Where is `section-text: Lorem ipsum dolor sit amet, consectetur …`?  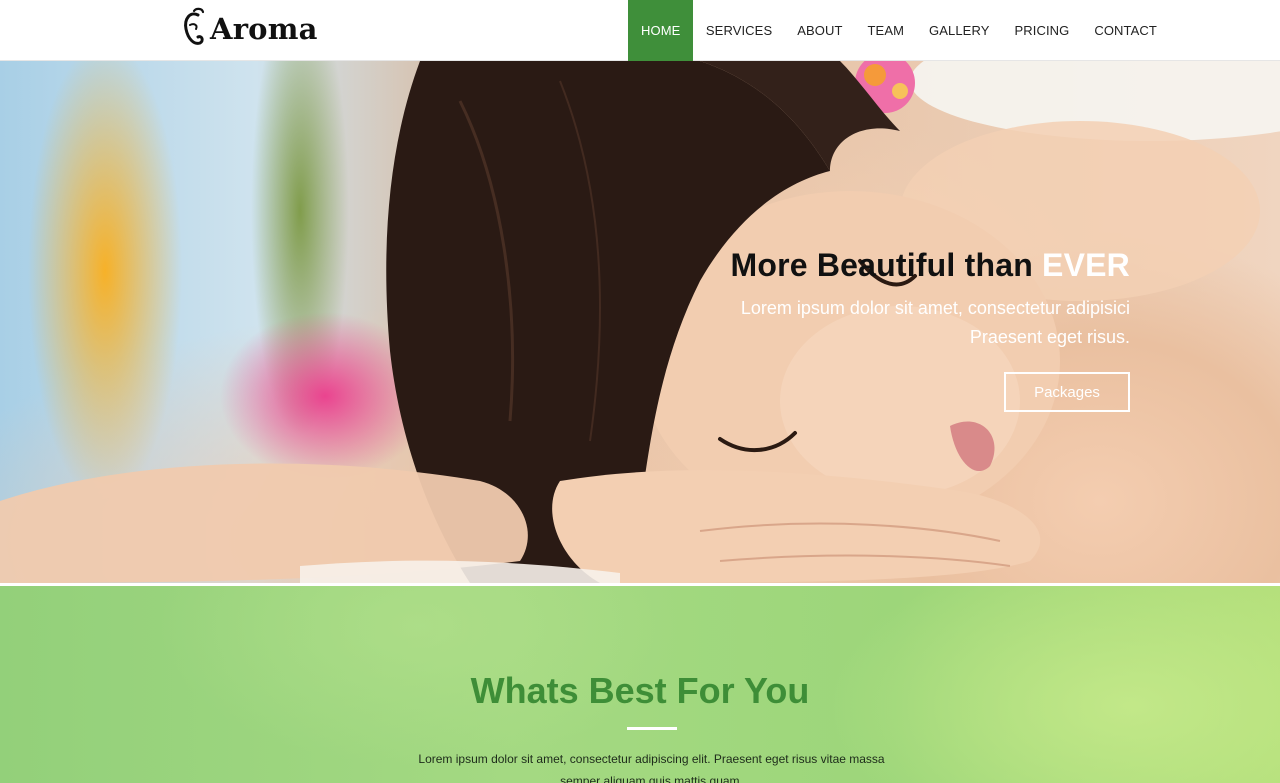 section-text: Lorem ipsum dolor sit amet, consectetur … is located at coordinates (651, 767).